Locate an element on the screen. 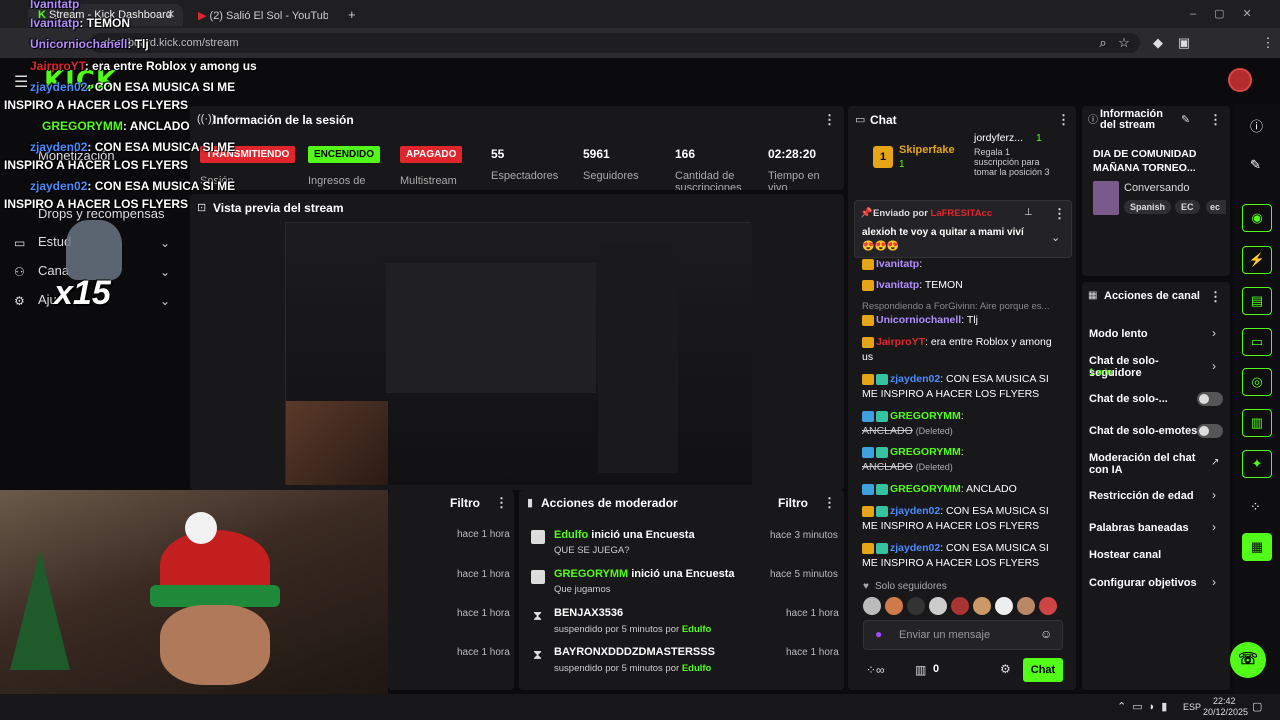  category-thumbnail is located at coordinates (1106, 198).